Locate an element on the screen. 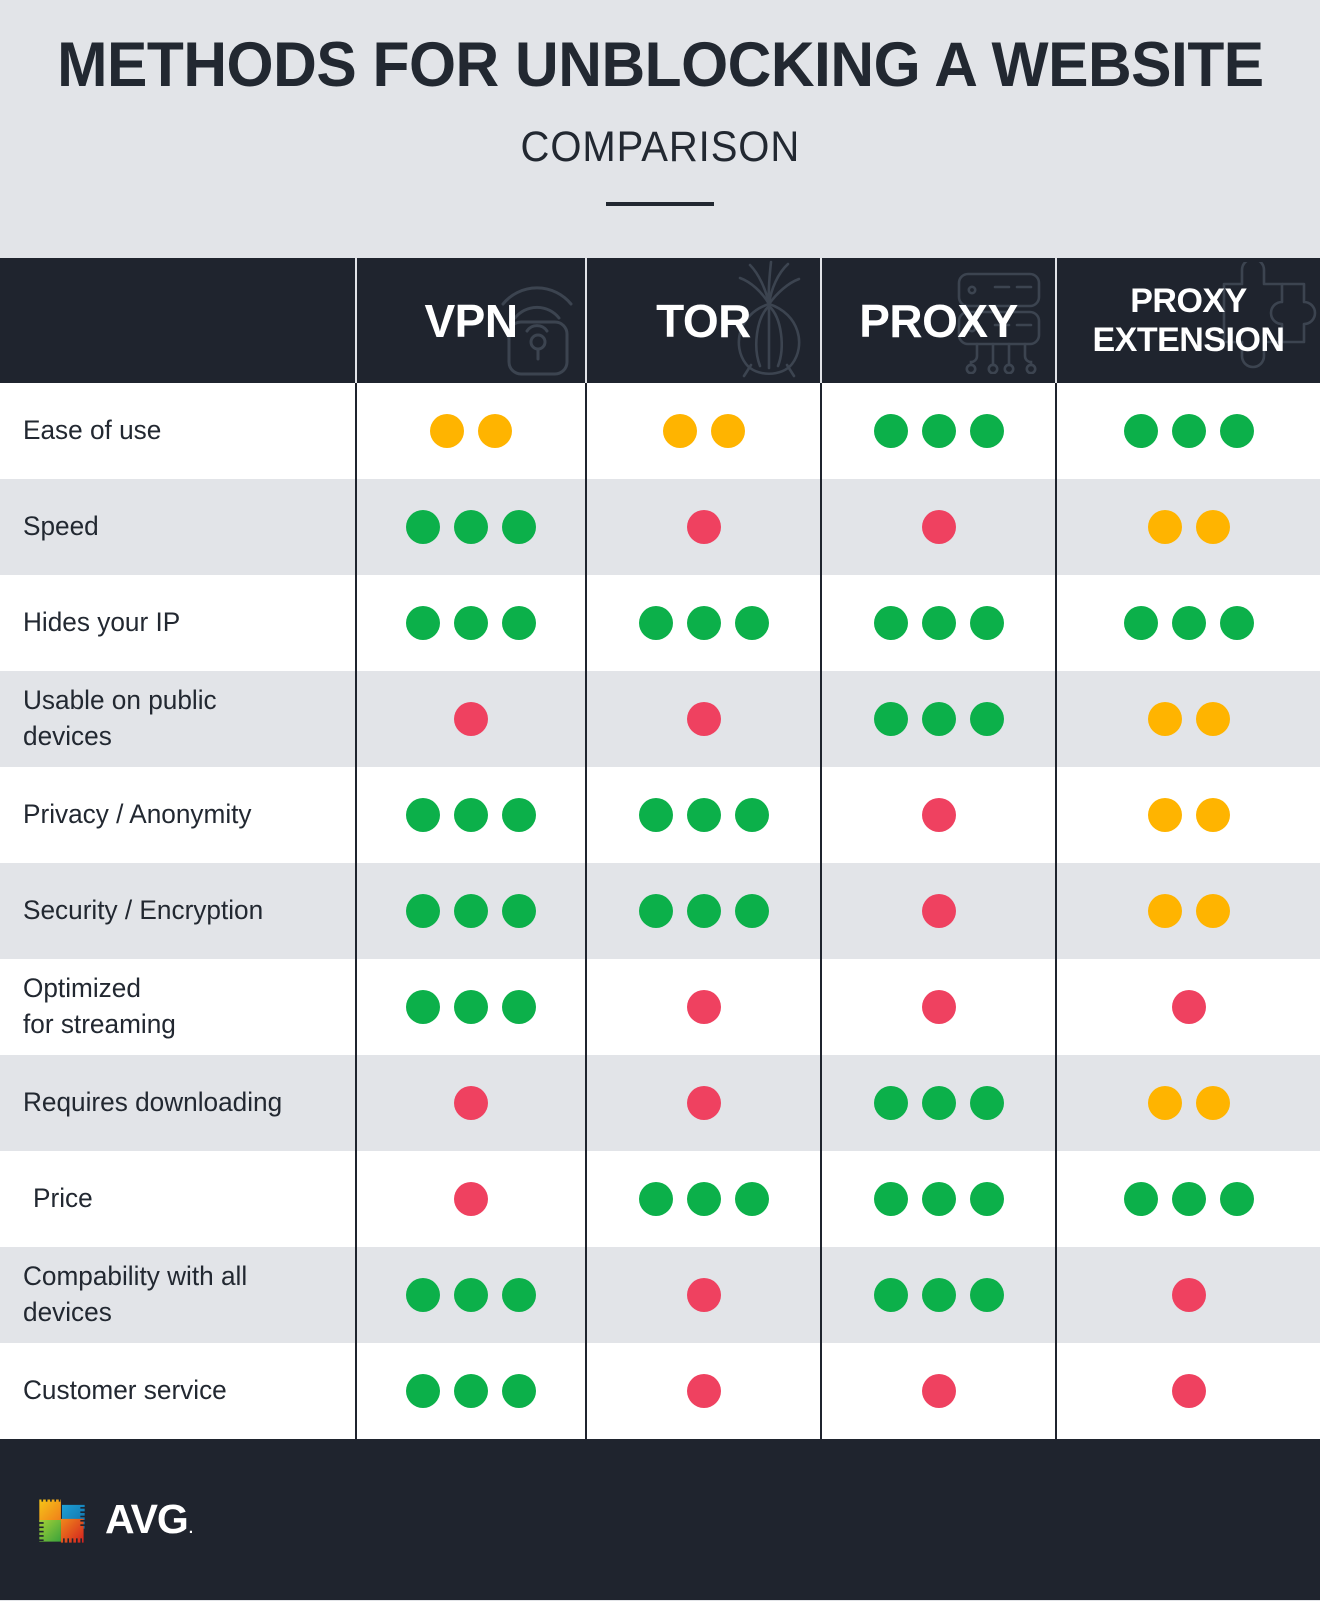 This screenshot has height=1601, width=1320. table-header-row: VPN TOR PROXY PROXY EXTENSION is located at coordinates (660, 320).